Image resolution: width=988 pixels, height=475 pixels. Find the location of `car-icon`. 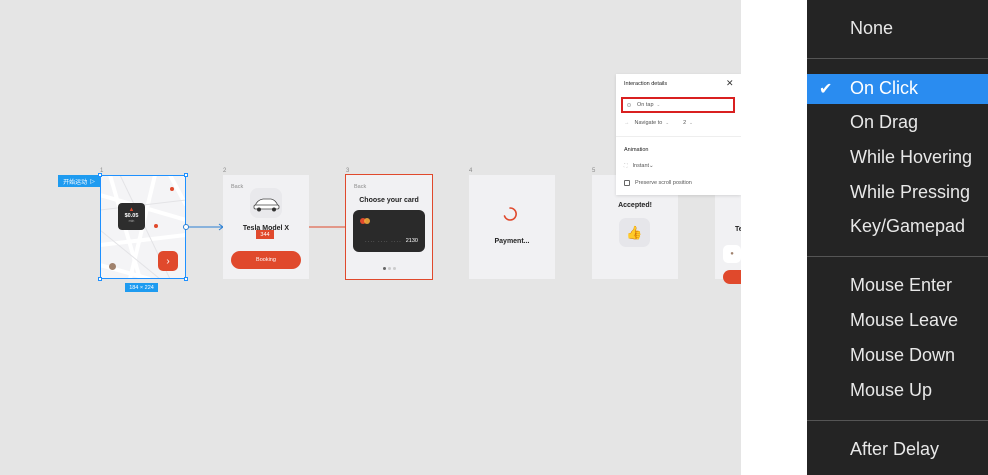

car-icon is located at coordinates (266, 205).